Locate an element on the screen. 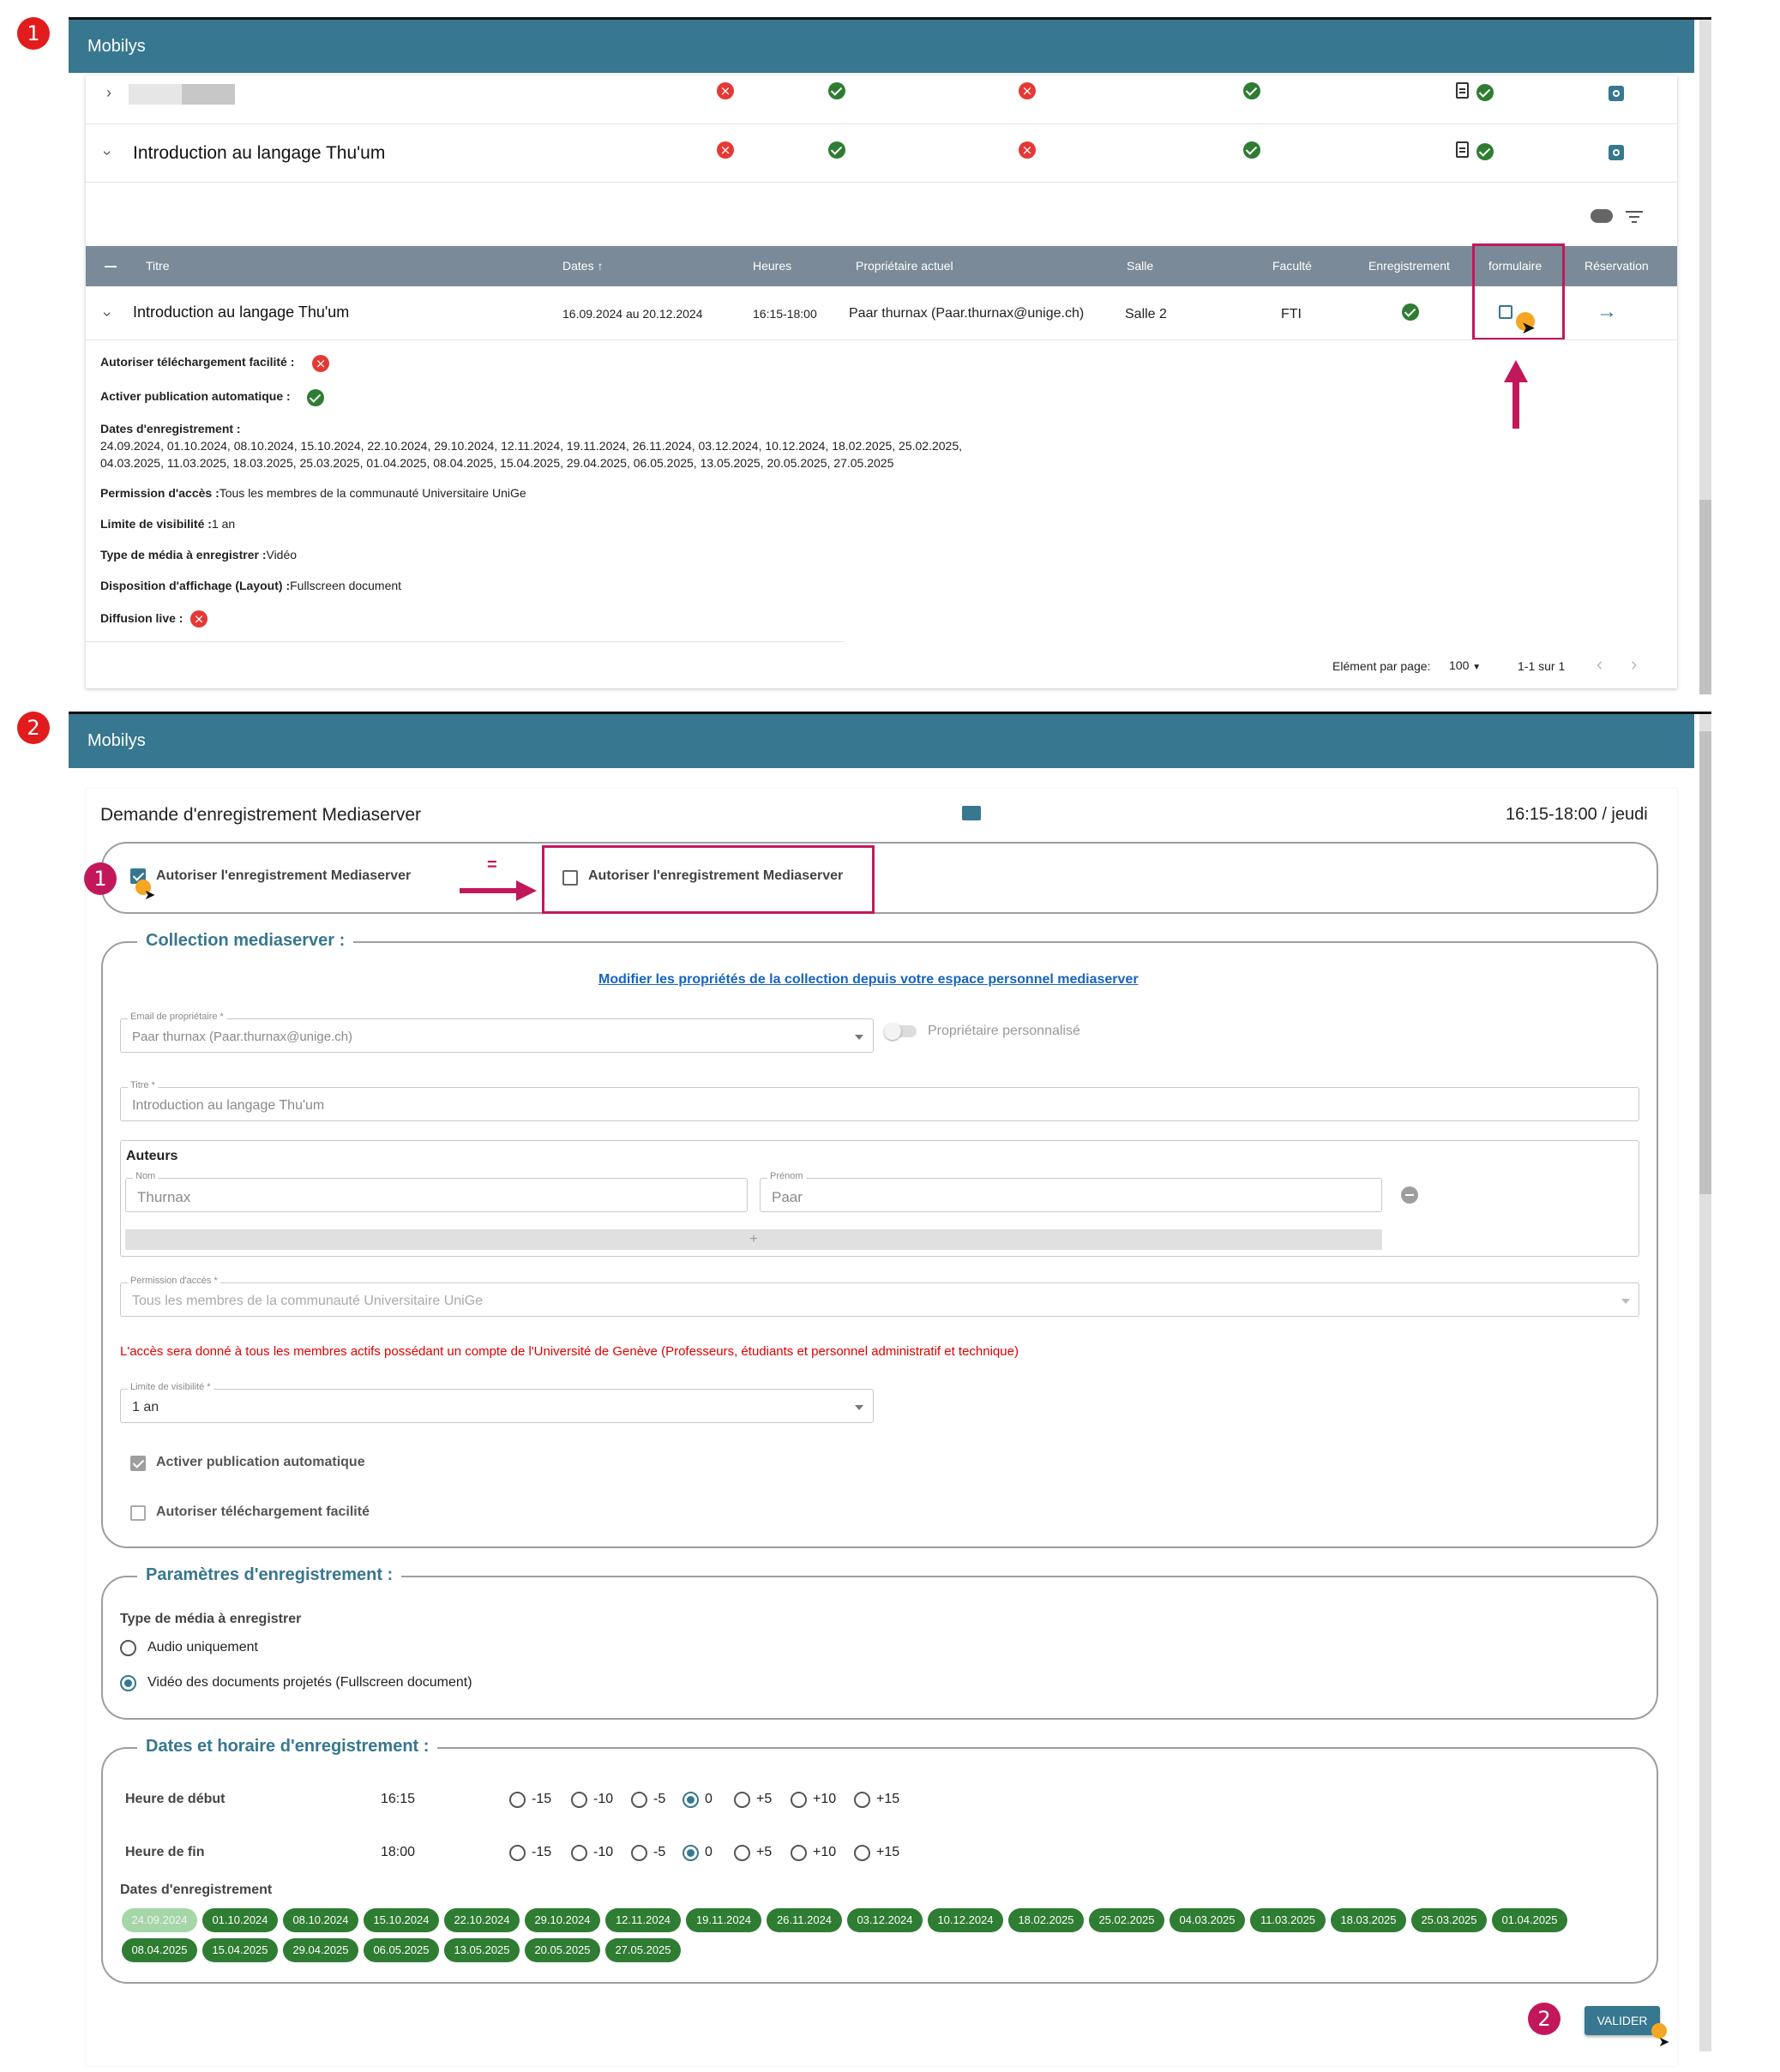  app-header: Mobilys is located at coordinates (881, 741).